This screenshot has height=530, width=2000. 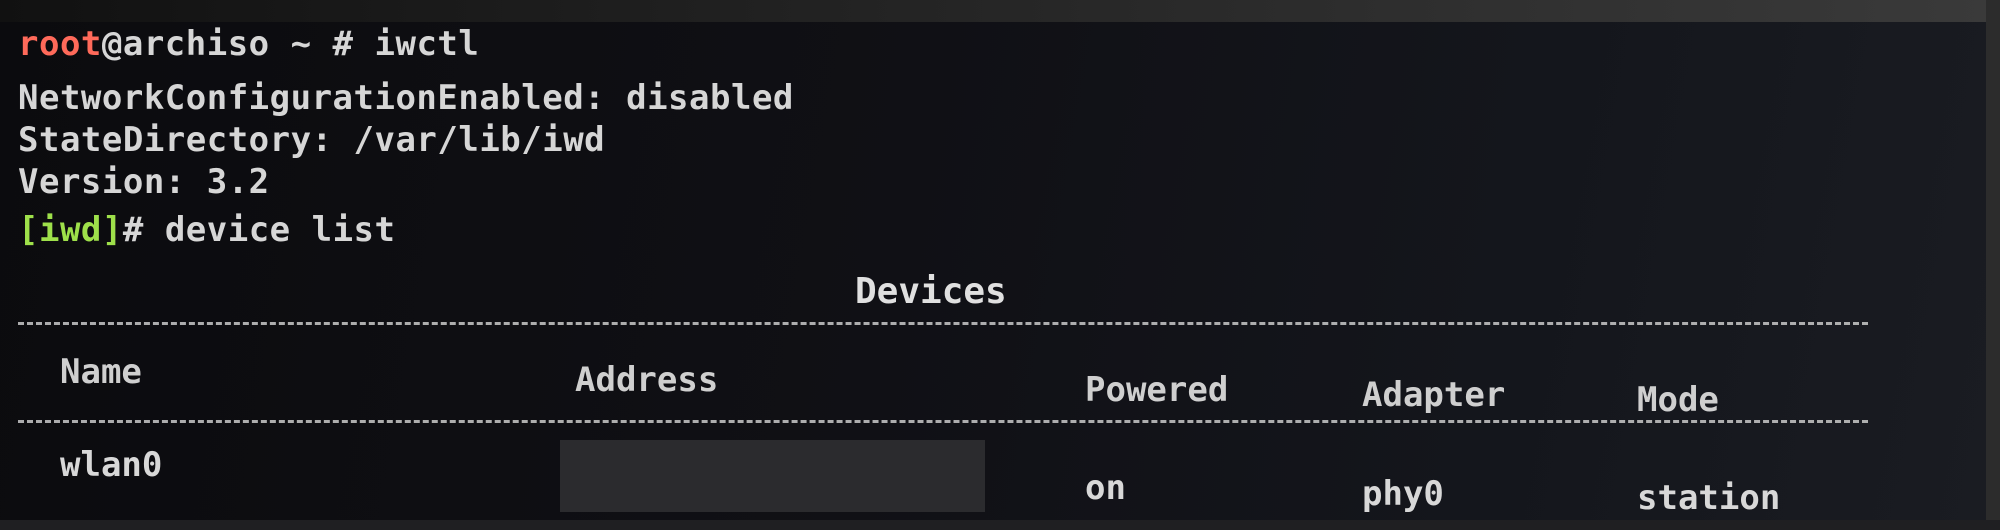 What do you see at coordinates (1709, 498) in the screenshot?
I see `device-mode: station` at bounding box center [1709, 498].